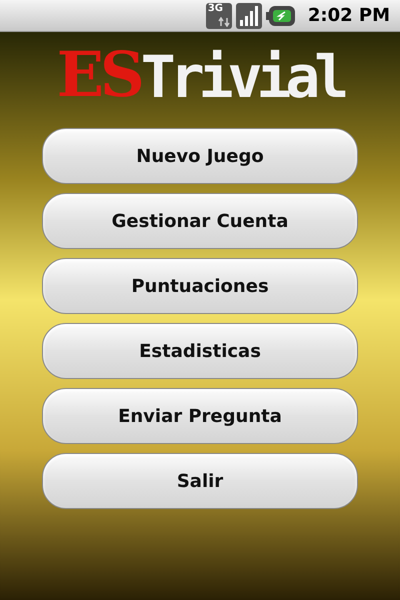  I want to click on menu-button: Salir, so click(200, 481).